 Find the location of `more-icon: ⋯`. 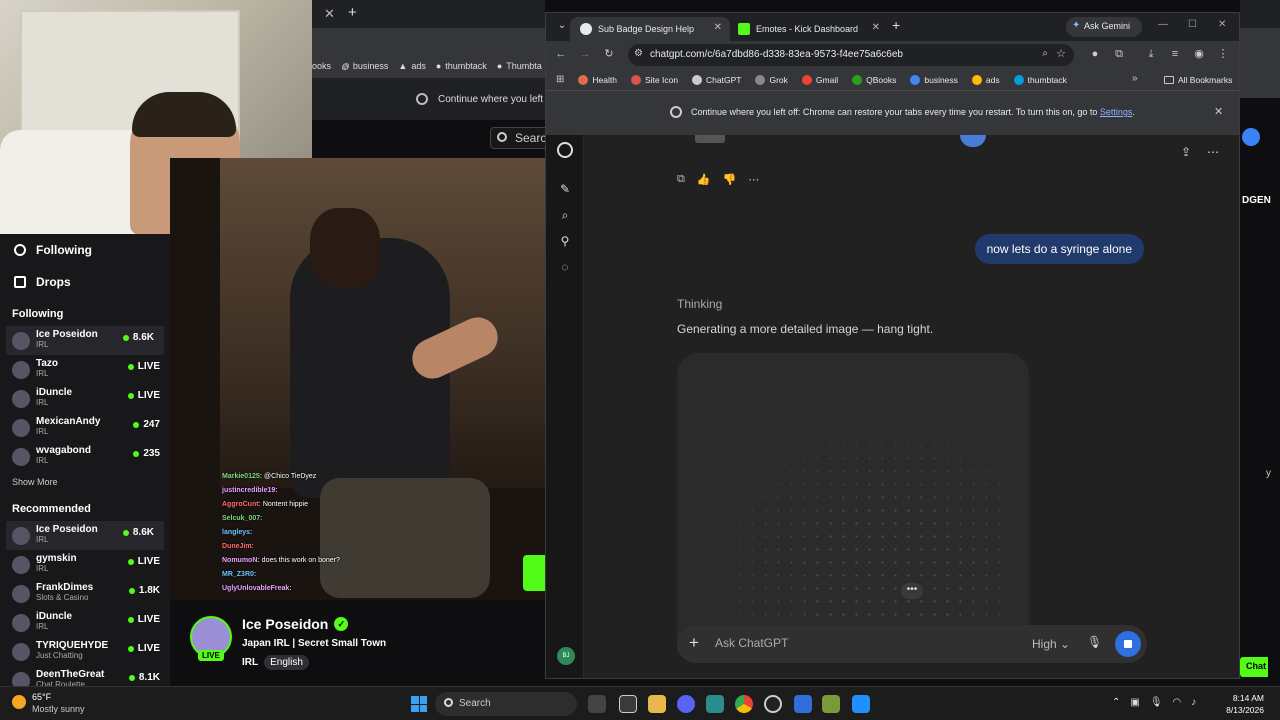

more-icon: ⋯ is located at coordinates (753, 179).